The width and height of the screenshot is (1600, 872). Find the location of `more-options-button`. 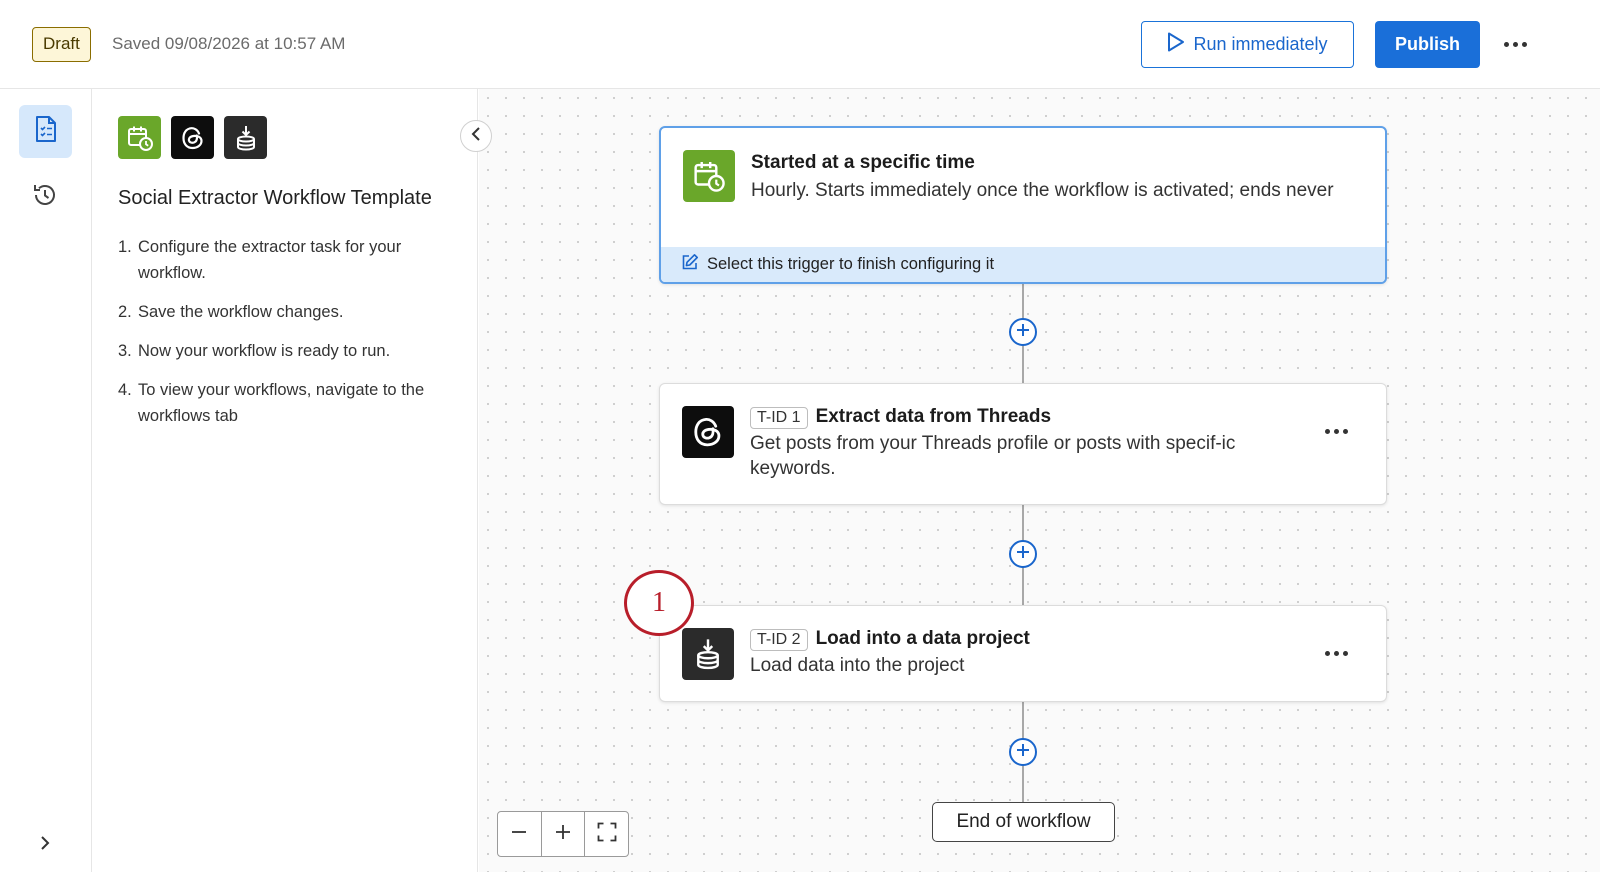

more-options-button is located at coordinates (1515, 44).